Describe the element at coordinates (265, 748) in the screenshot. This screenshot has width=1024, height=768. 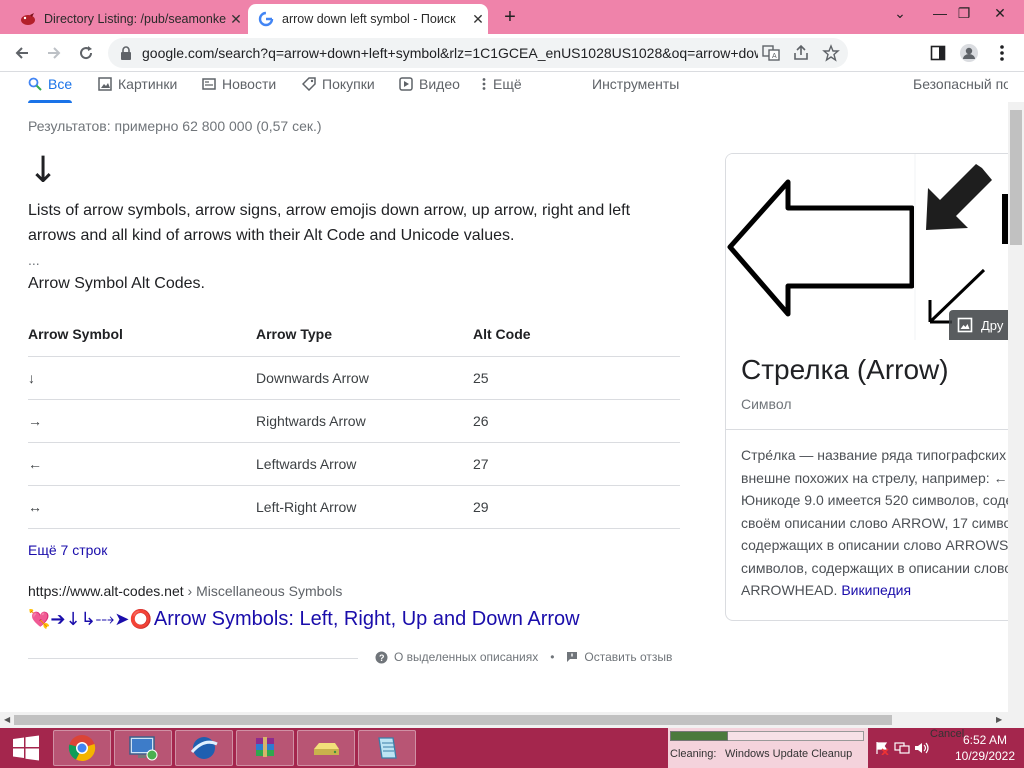
I see `taskbar-winrar` at that location.